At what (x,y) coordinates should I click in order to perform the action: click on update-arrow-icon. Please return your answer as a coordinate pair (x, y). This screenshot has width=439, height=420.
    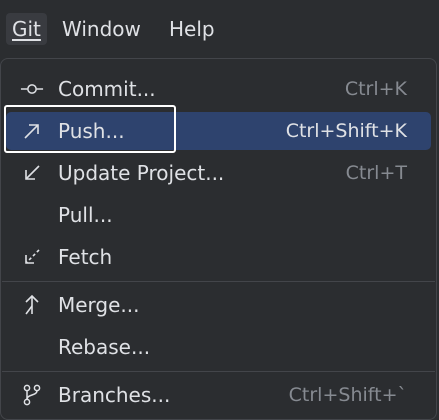
    Looking at the image, I should click on (32, 173).